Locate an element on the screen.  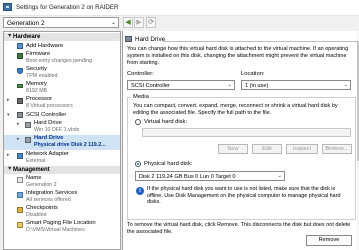
window-title: Settings for Generation 2 on RAIDER is located at coordinates (67, 7).